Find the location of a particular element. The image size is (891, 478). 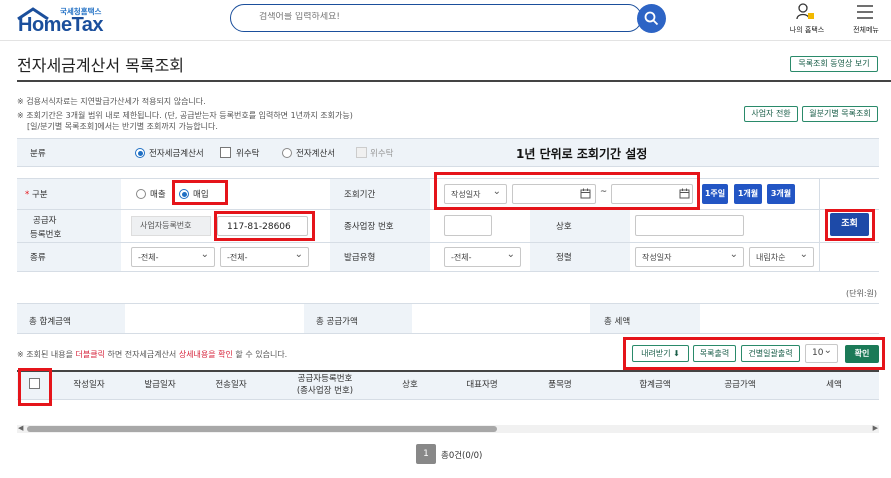

page-size-select: 10 is located at coordinates (821, 352).